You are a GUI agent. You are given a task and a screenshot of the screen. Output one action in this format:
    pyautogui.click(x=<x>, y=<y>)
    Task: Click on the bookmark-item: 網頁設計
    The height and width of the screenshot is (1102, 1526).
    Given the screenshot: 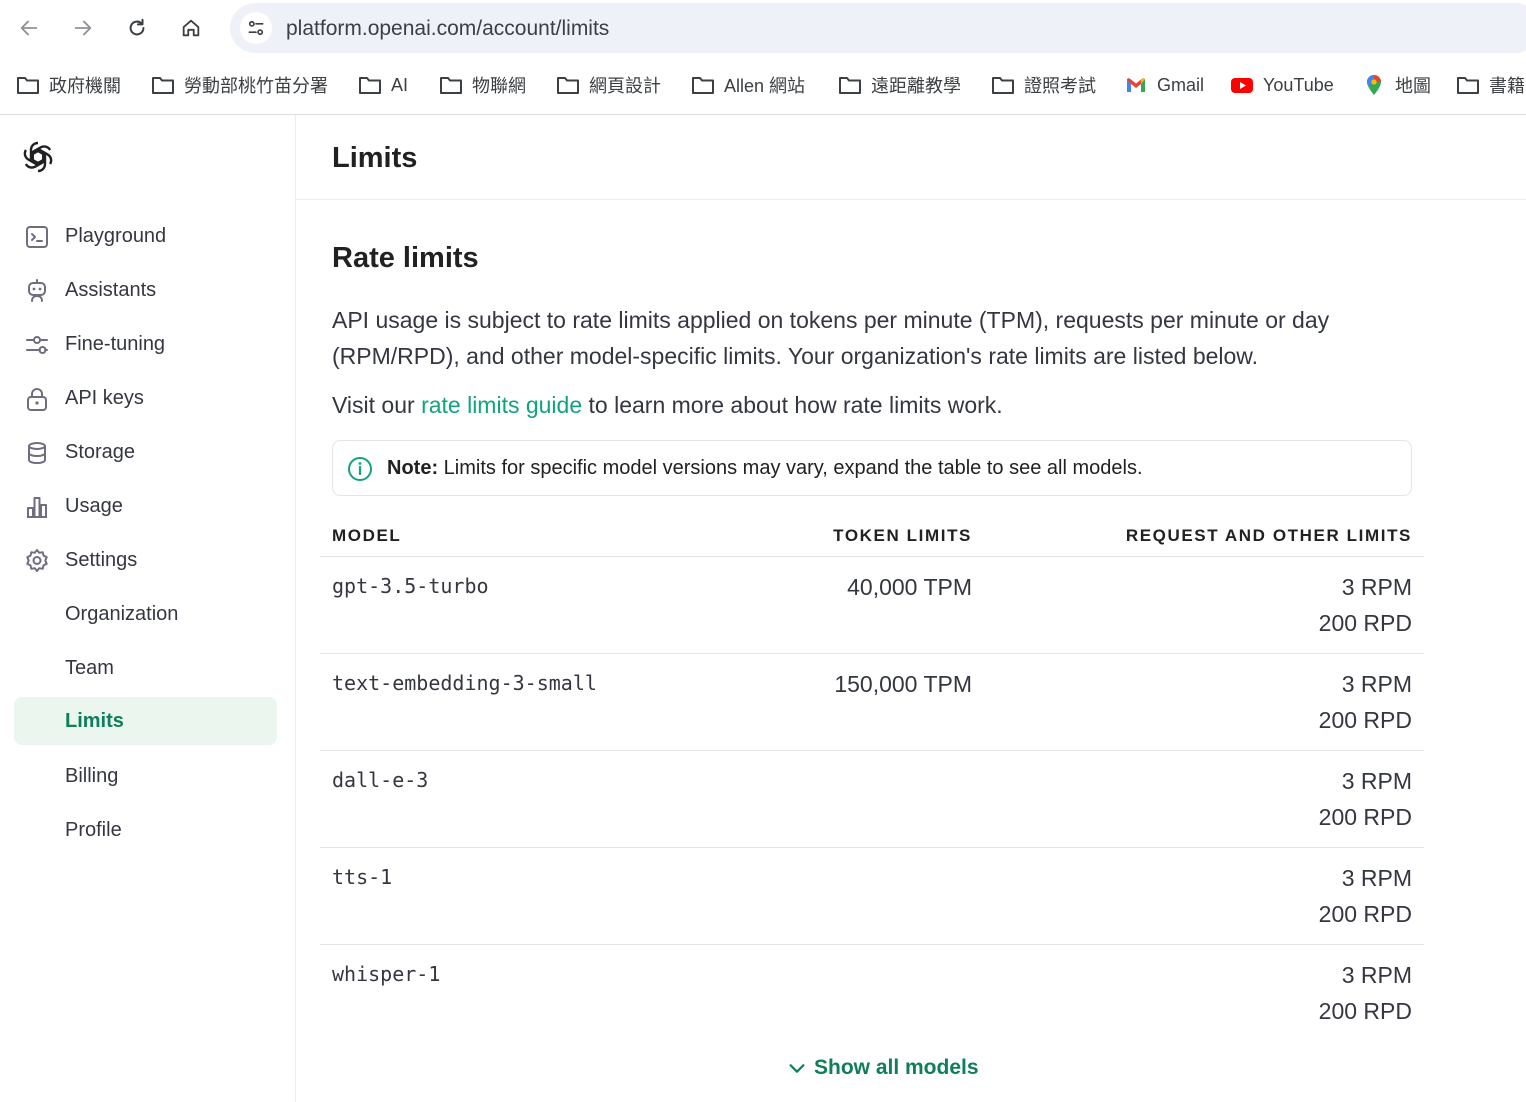 What is the action you would take?
    pyautogui.click(x=608, y=85)
    